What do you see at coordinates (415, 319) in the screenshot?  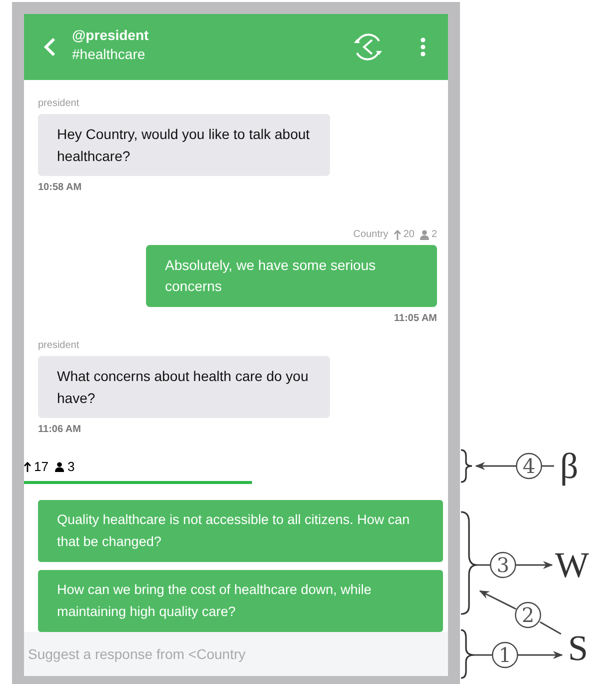 I see `message-time: 11:05 AM` at bounding box center [415, 319].